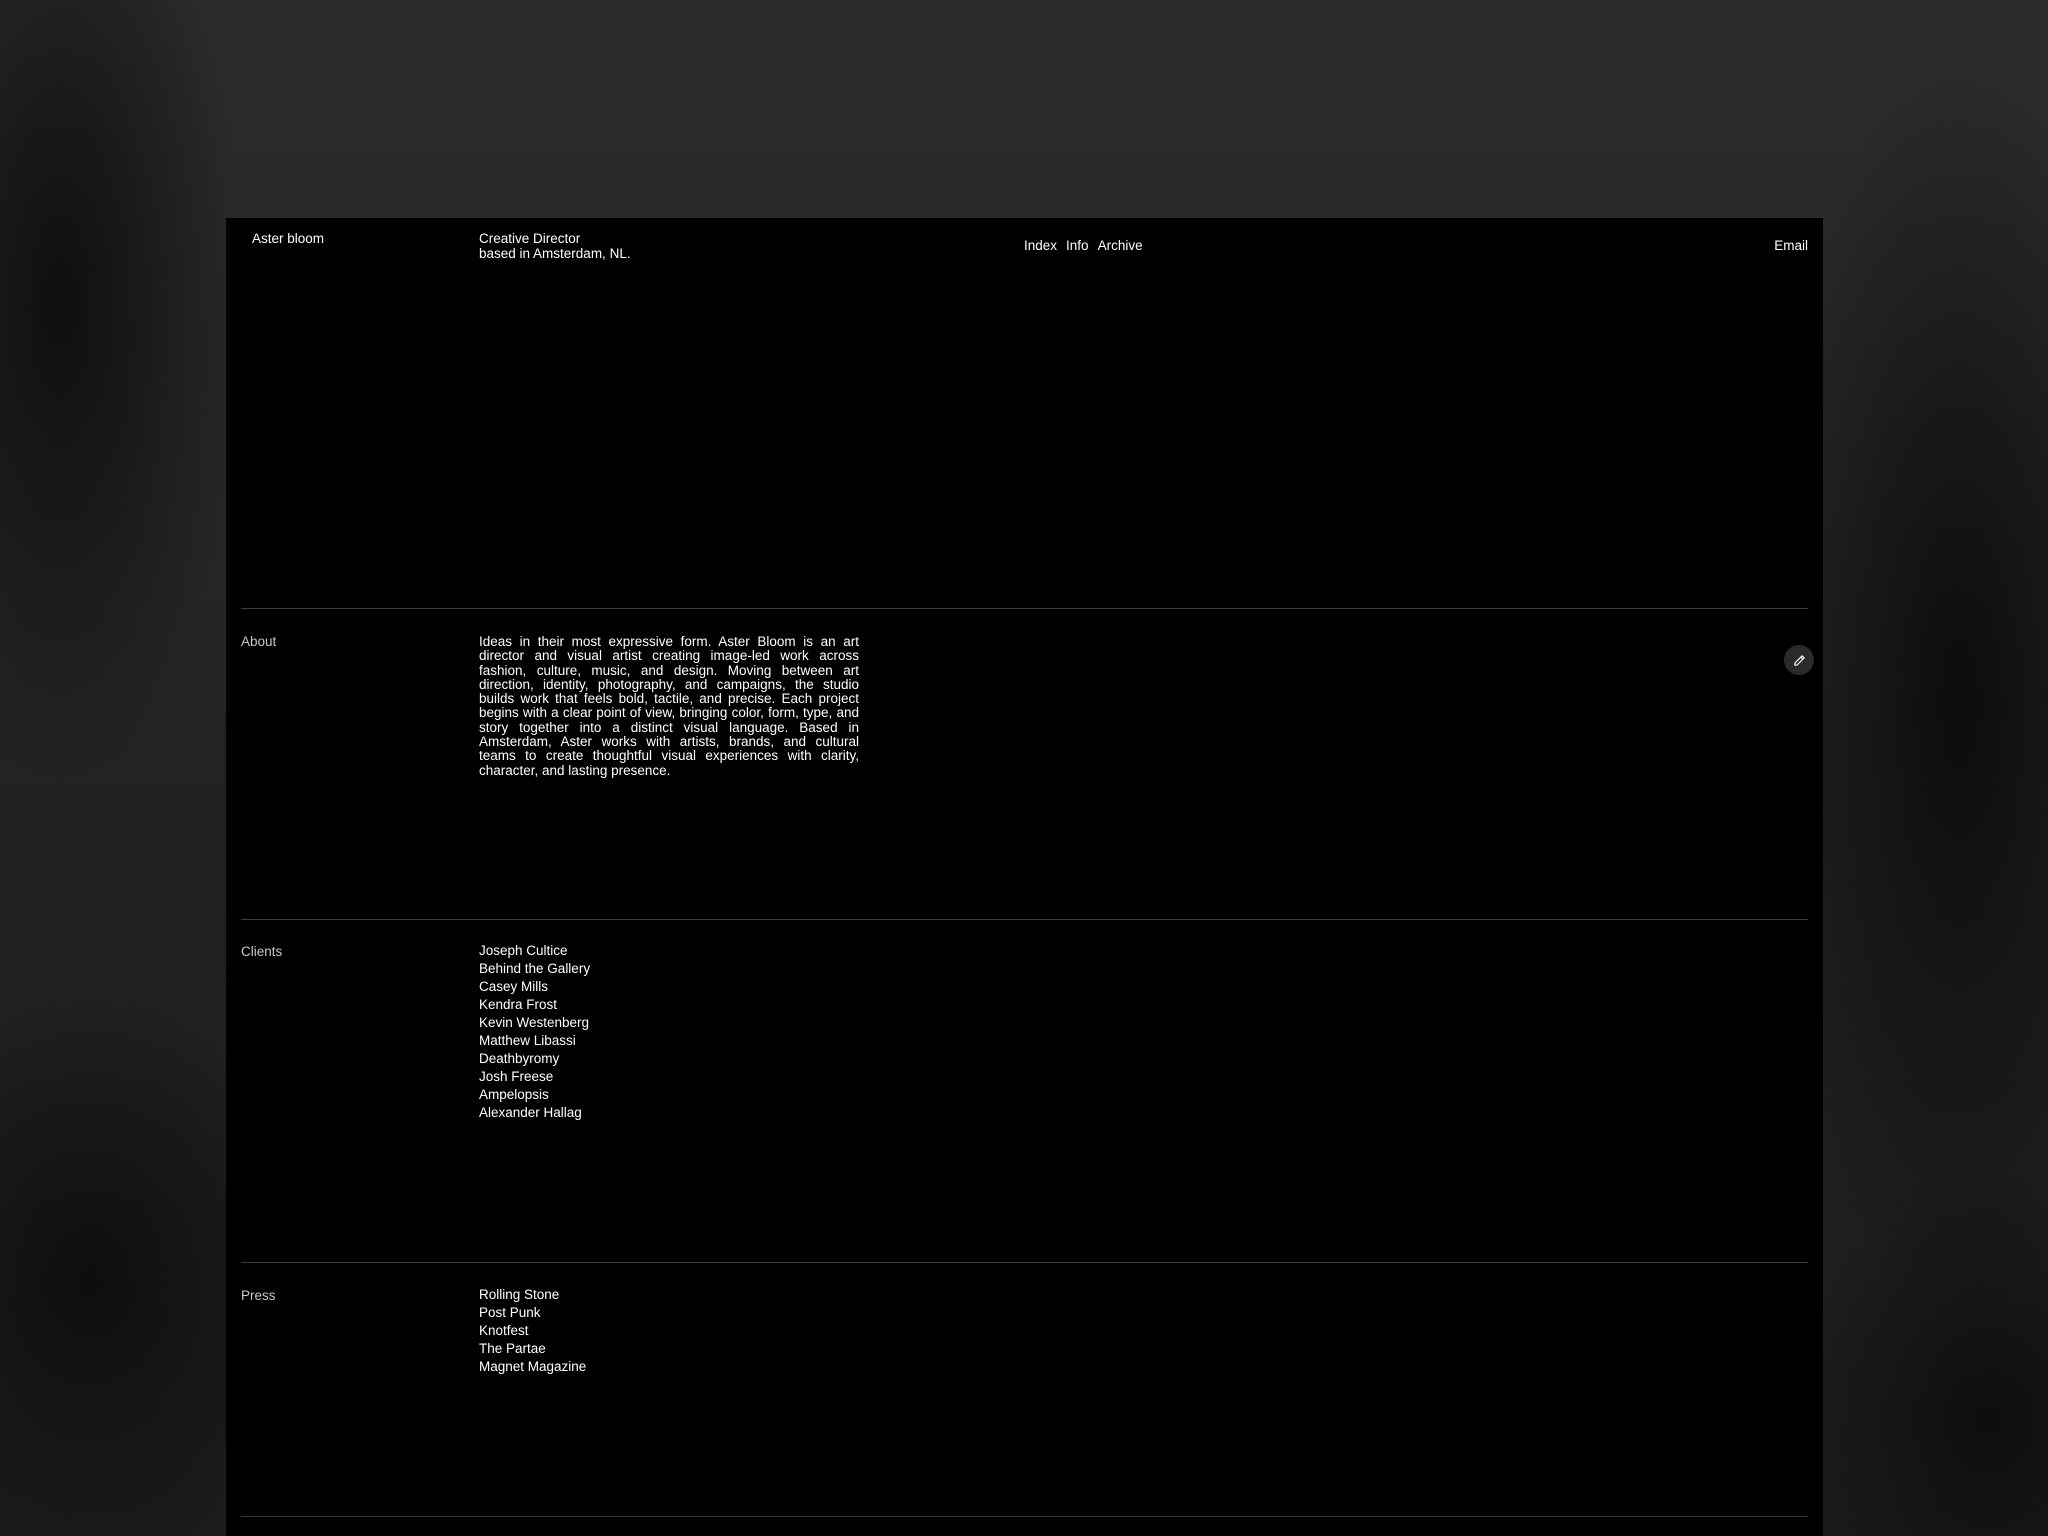 The image size is (2048, 1536). What do you see at coordinates (530, 238) in the screenshot?
I see `role-title: Creative Director` at bounding box center [530, 238].